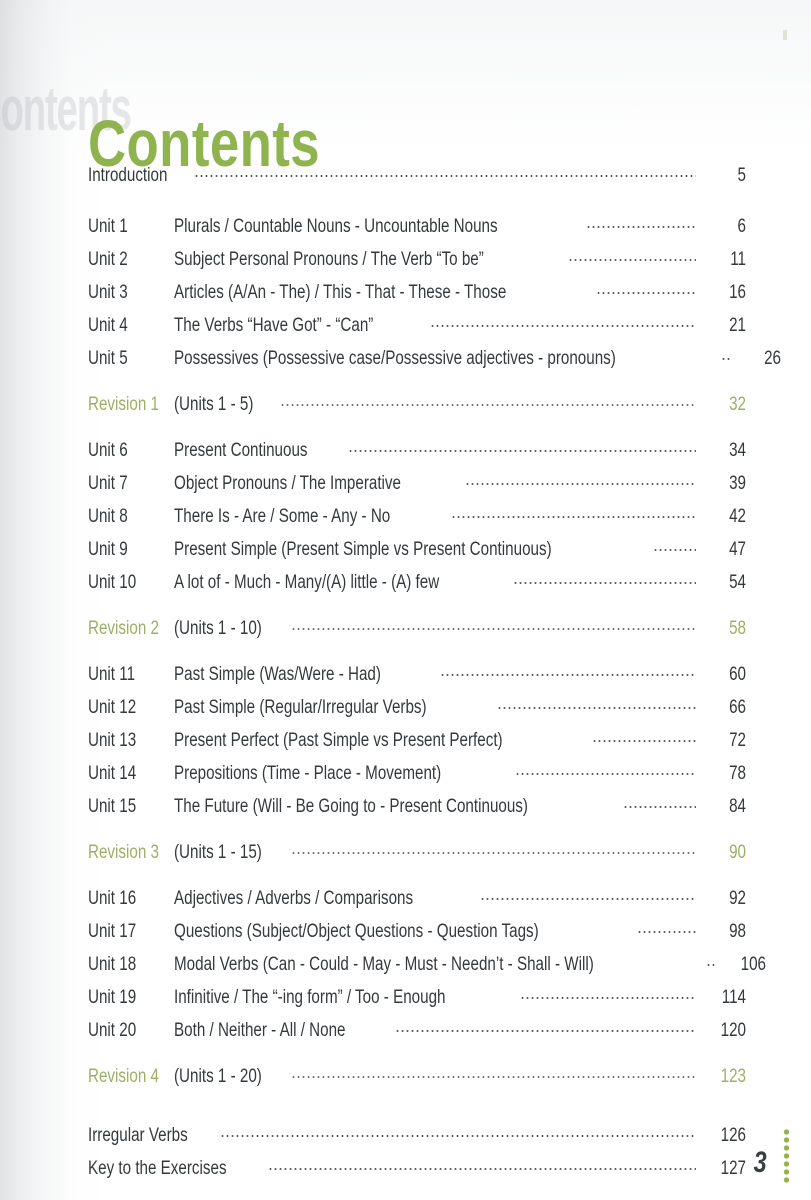 This screenshot has height=1200, width=811. Describe the element at coordinates (737, 898) in the screenshot. I see `toc-entry-page-number-text: 92` at that location.